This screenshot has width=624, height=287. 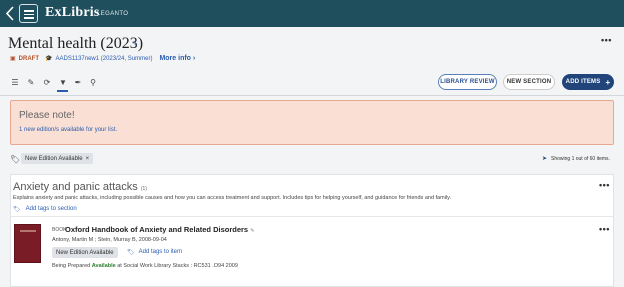 What do you see at coordinates (63, 83) in the screenshot?
I see `filter-icon: ▼` at bounding box center [63, 83].